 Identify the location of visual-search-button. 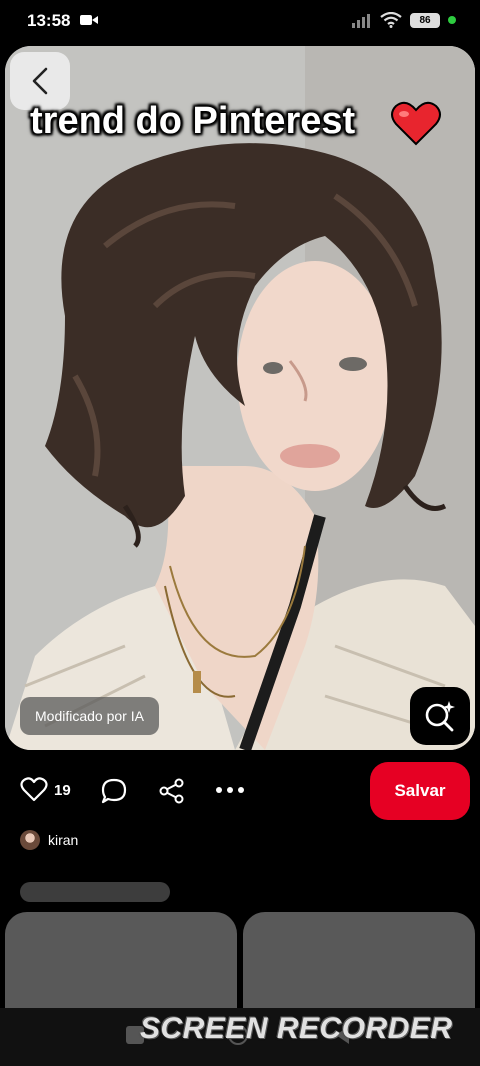
(440, 716).